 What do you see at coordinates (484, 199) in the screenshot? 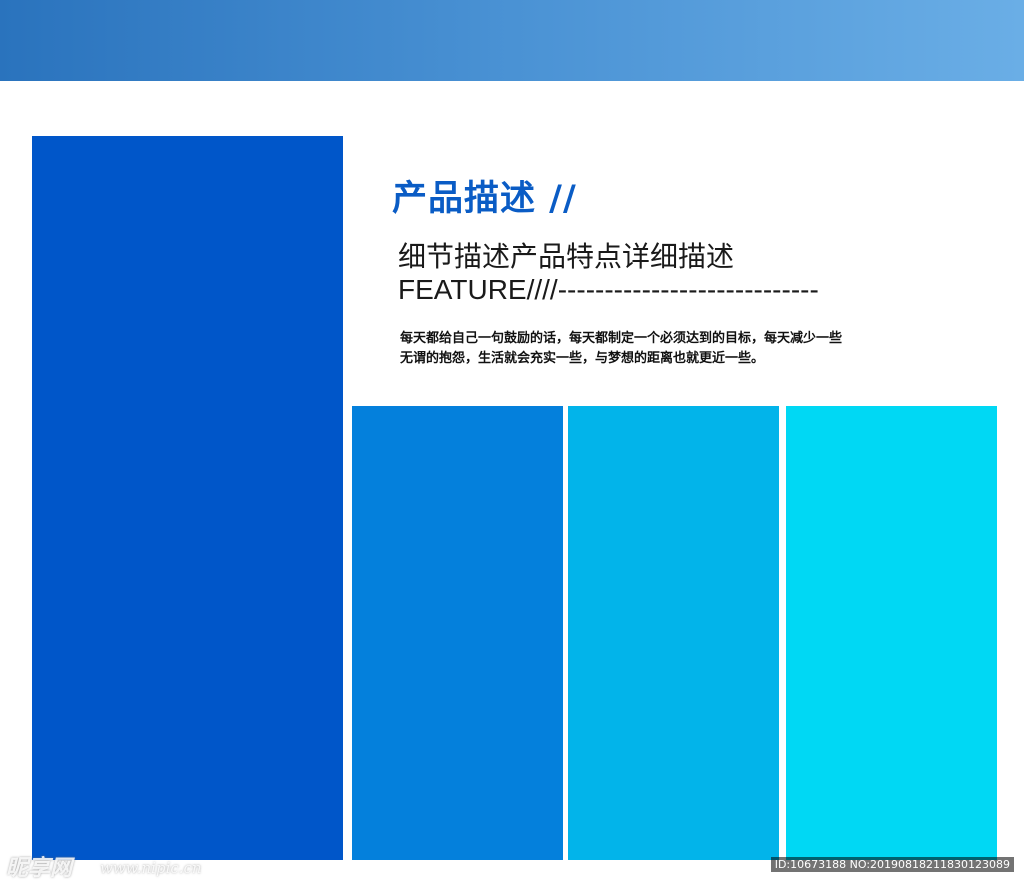
I see `section-title: 产品描述 //` at bounding box center [484, 199].